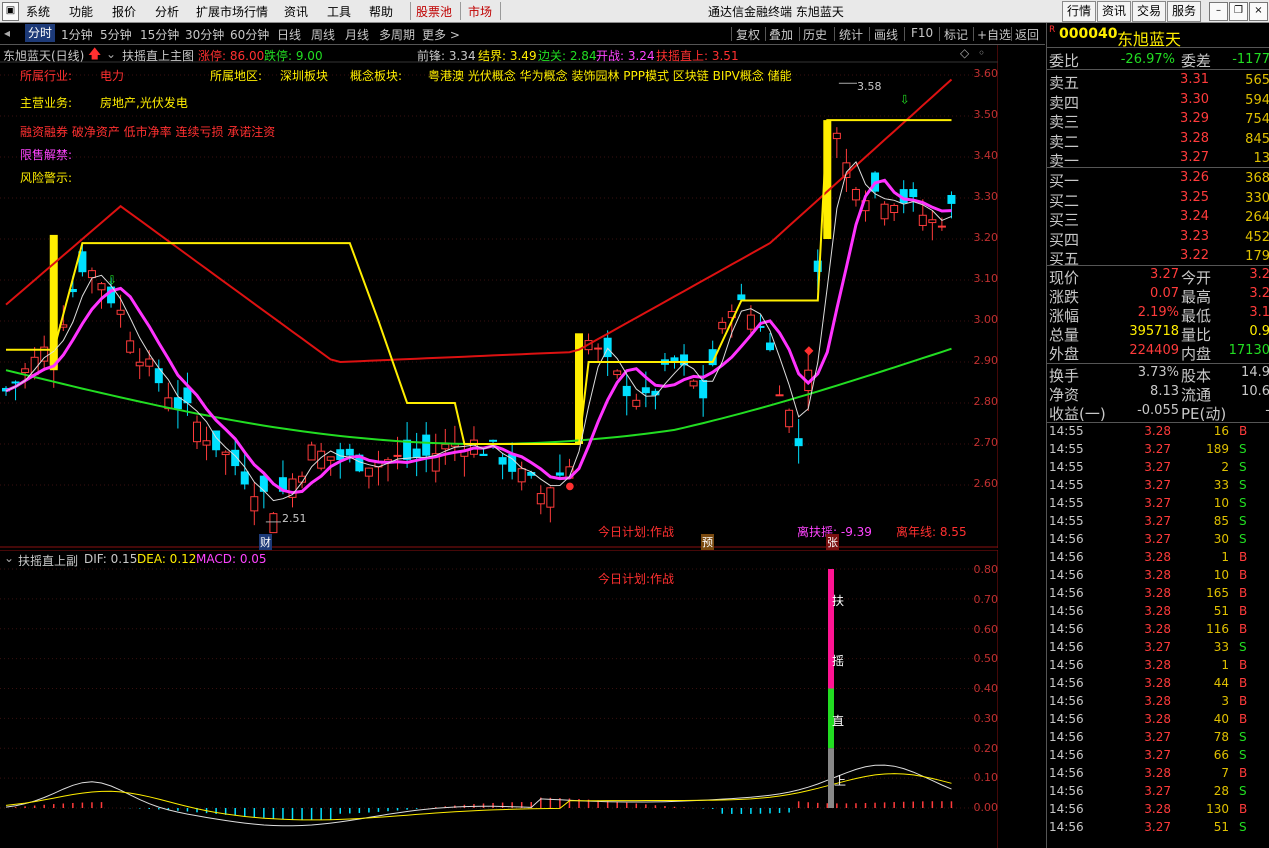  I want to click on diamond-icon: ◇, so click(964, 53).